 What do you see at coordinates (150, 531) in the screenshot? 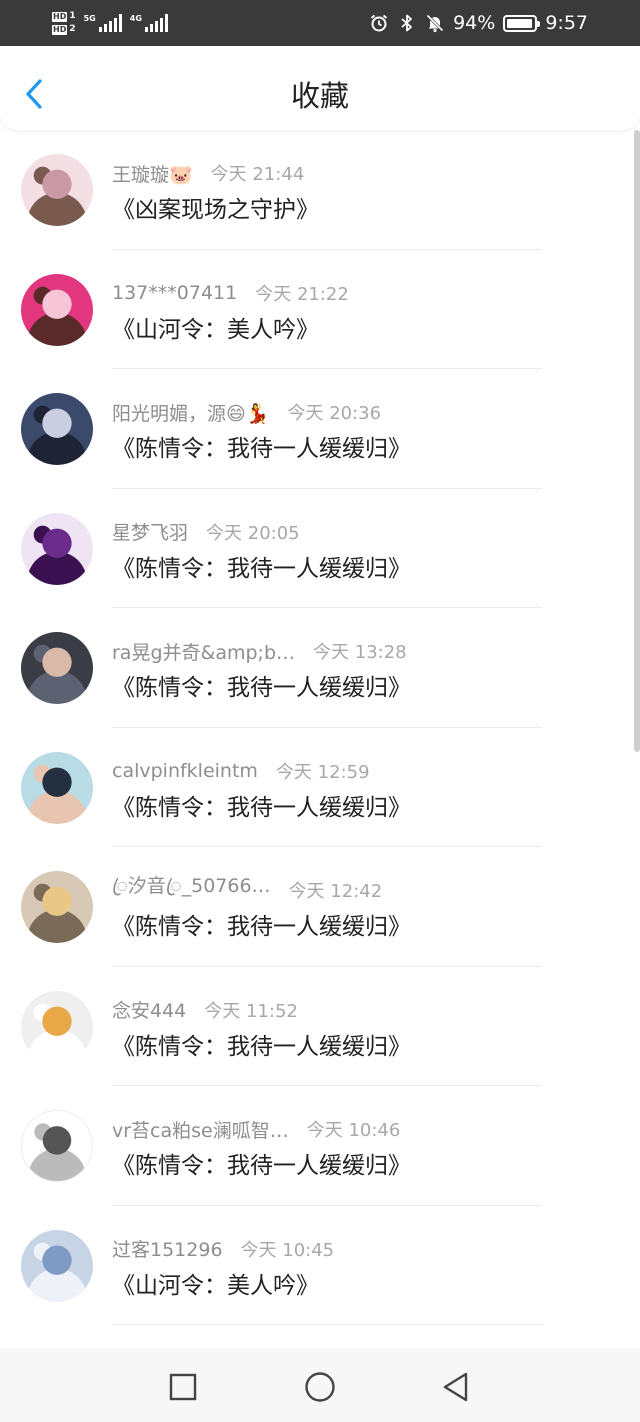
I see `user-name: 星梦飞羽` at bounding box center [150, 531].